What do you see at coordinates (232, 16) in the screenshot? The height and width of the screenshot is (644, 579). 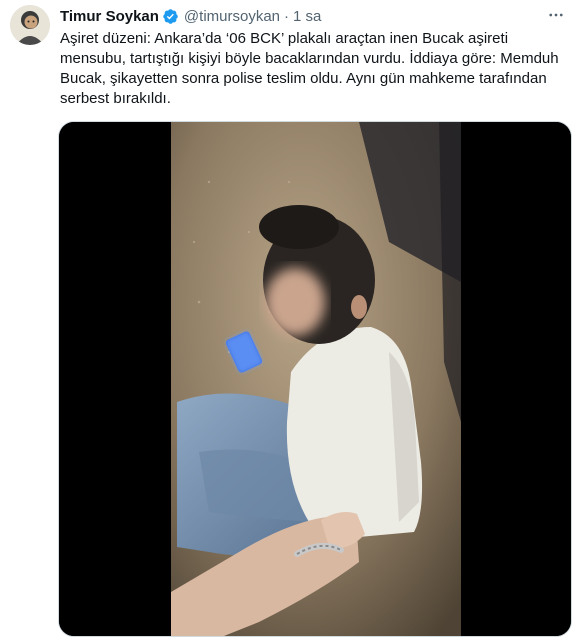 I see `author-handle: @timursoykan` at bounding box center [232, 16].